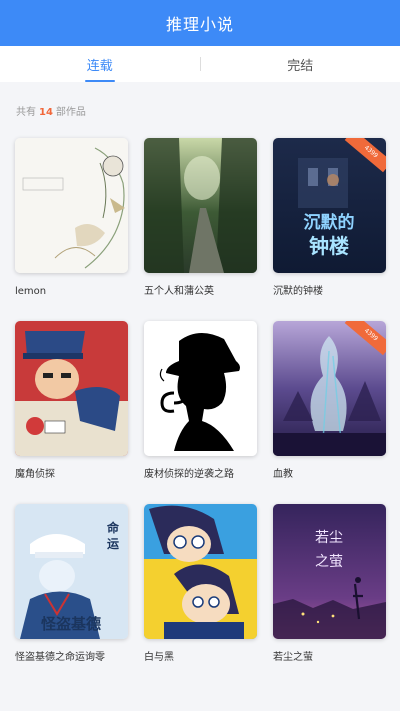  Describe the element at coordinates (31, 291) in the screenshot. I see `book-title: lemon` at that location.